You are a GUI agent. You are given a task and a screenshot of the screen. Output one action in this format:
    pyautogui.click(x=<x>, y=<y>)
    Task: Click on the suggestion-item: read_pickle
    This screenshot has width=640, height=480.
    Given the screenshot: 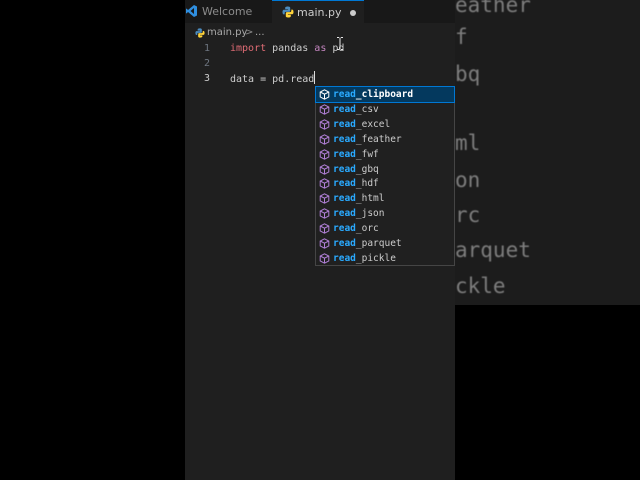 What is the action you would take?
    pyautogui.click(x=385, y=258)
    